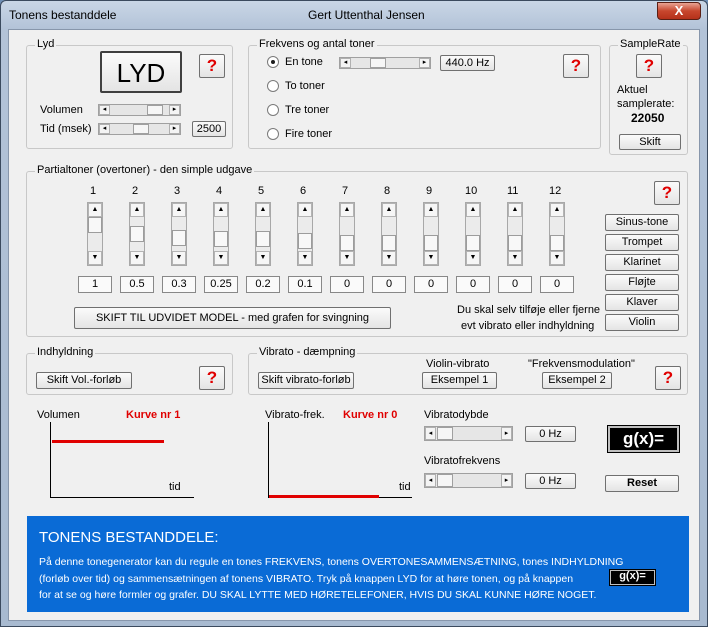 The image size is (708, 627). What do you see at coordinates (212, 378) in the screenshot?
I see `indhyldning-help-button: ?` at bounding box center [212, 378].